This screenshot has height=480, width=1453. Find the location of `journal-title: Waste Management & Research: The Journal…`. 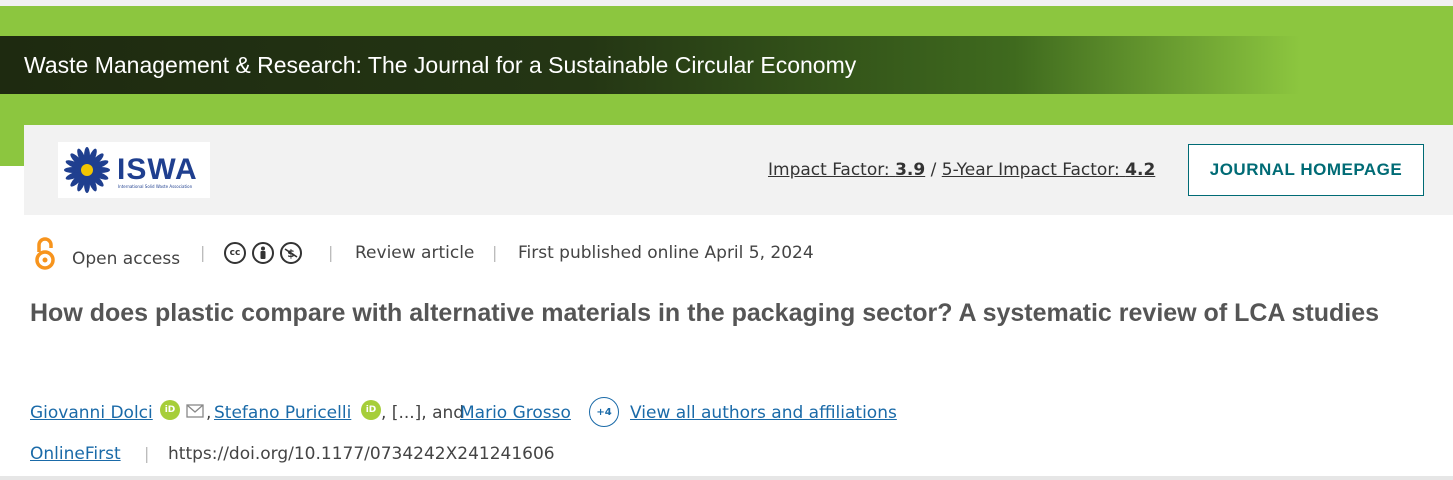

journal-title: Waste Management & Research: The Journal… is located at coordinates (440, 65).